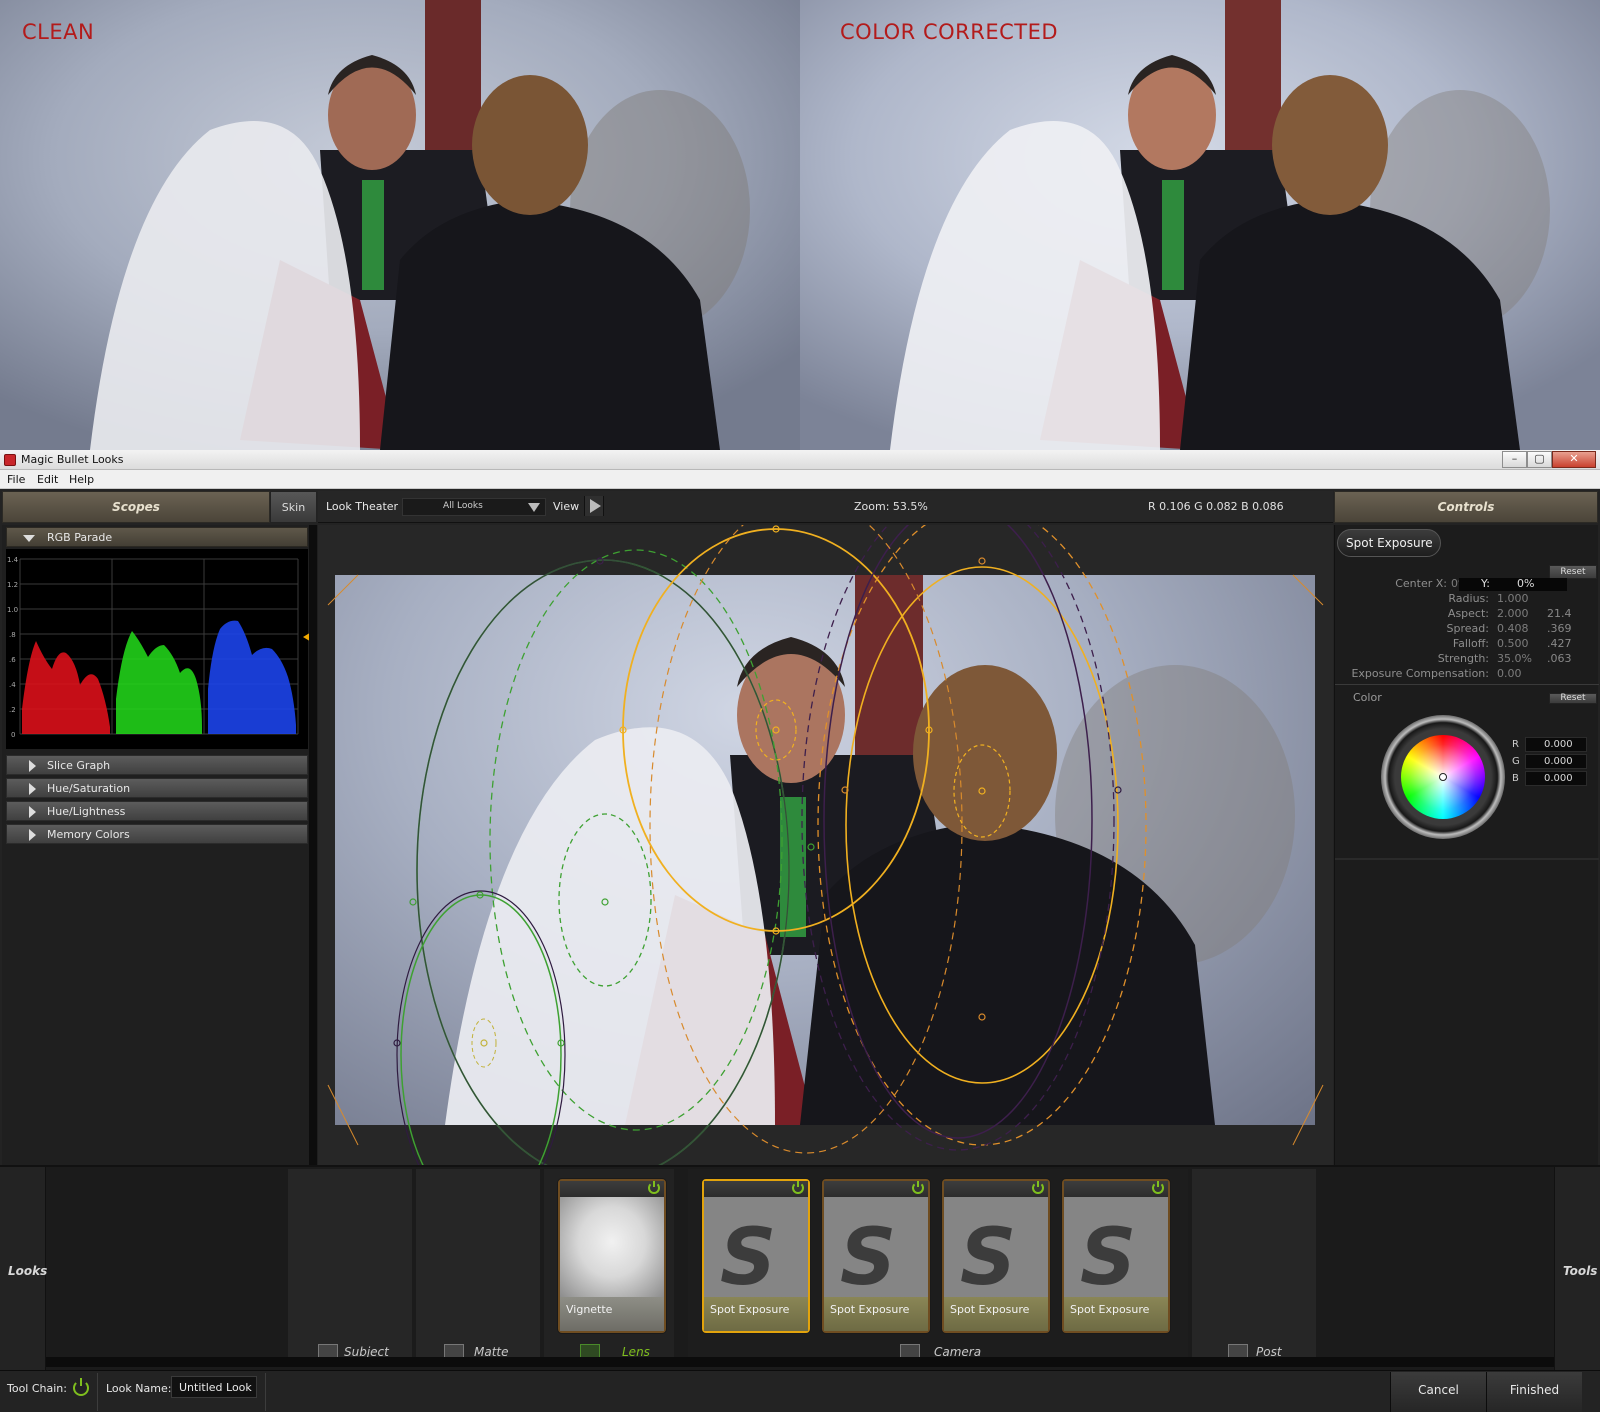 The width and height of the screenshot is (1600, 1412). Describe the element at coordinates (1116, 1247) in the screenshot. I see `tile-thumbnail: S` at that location.